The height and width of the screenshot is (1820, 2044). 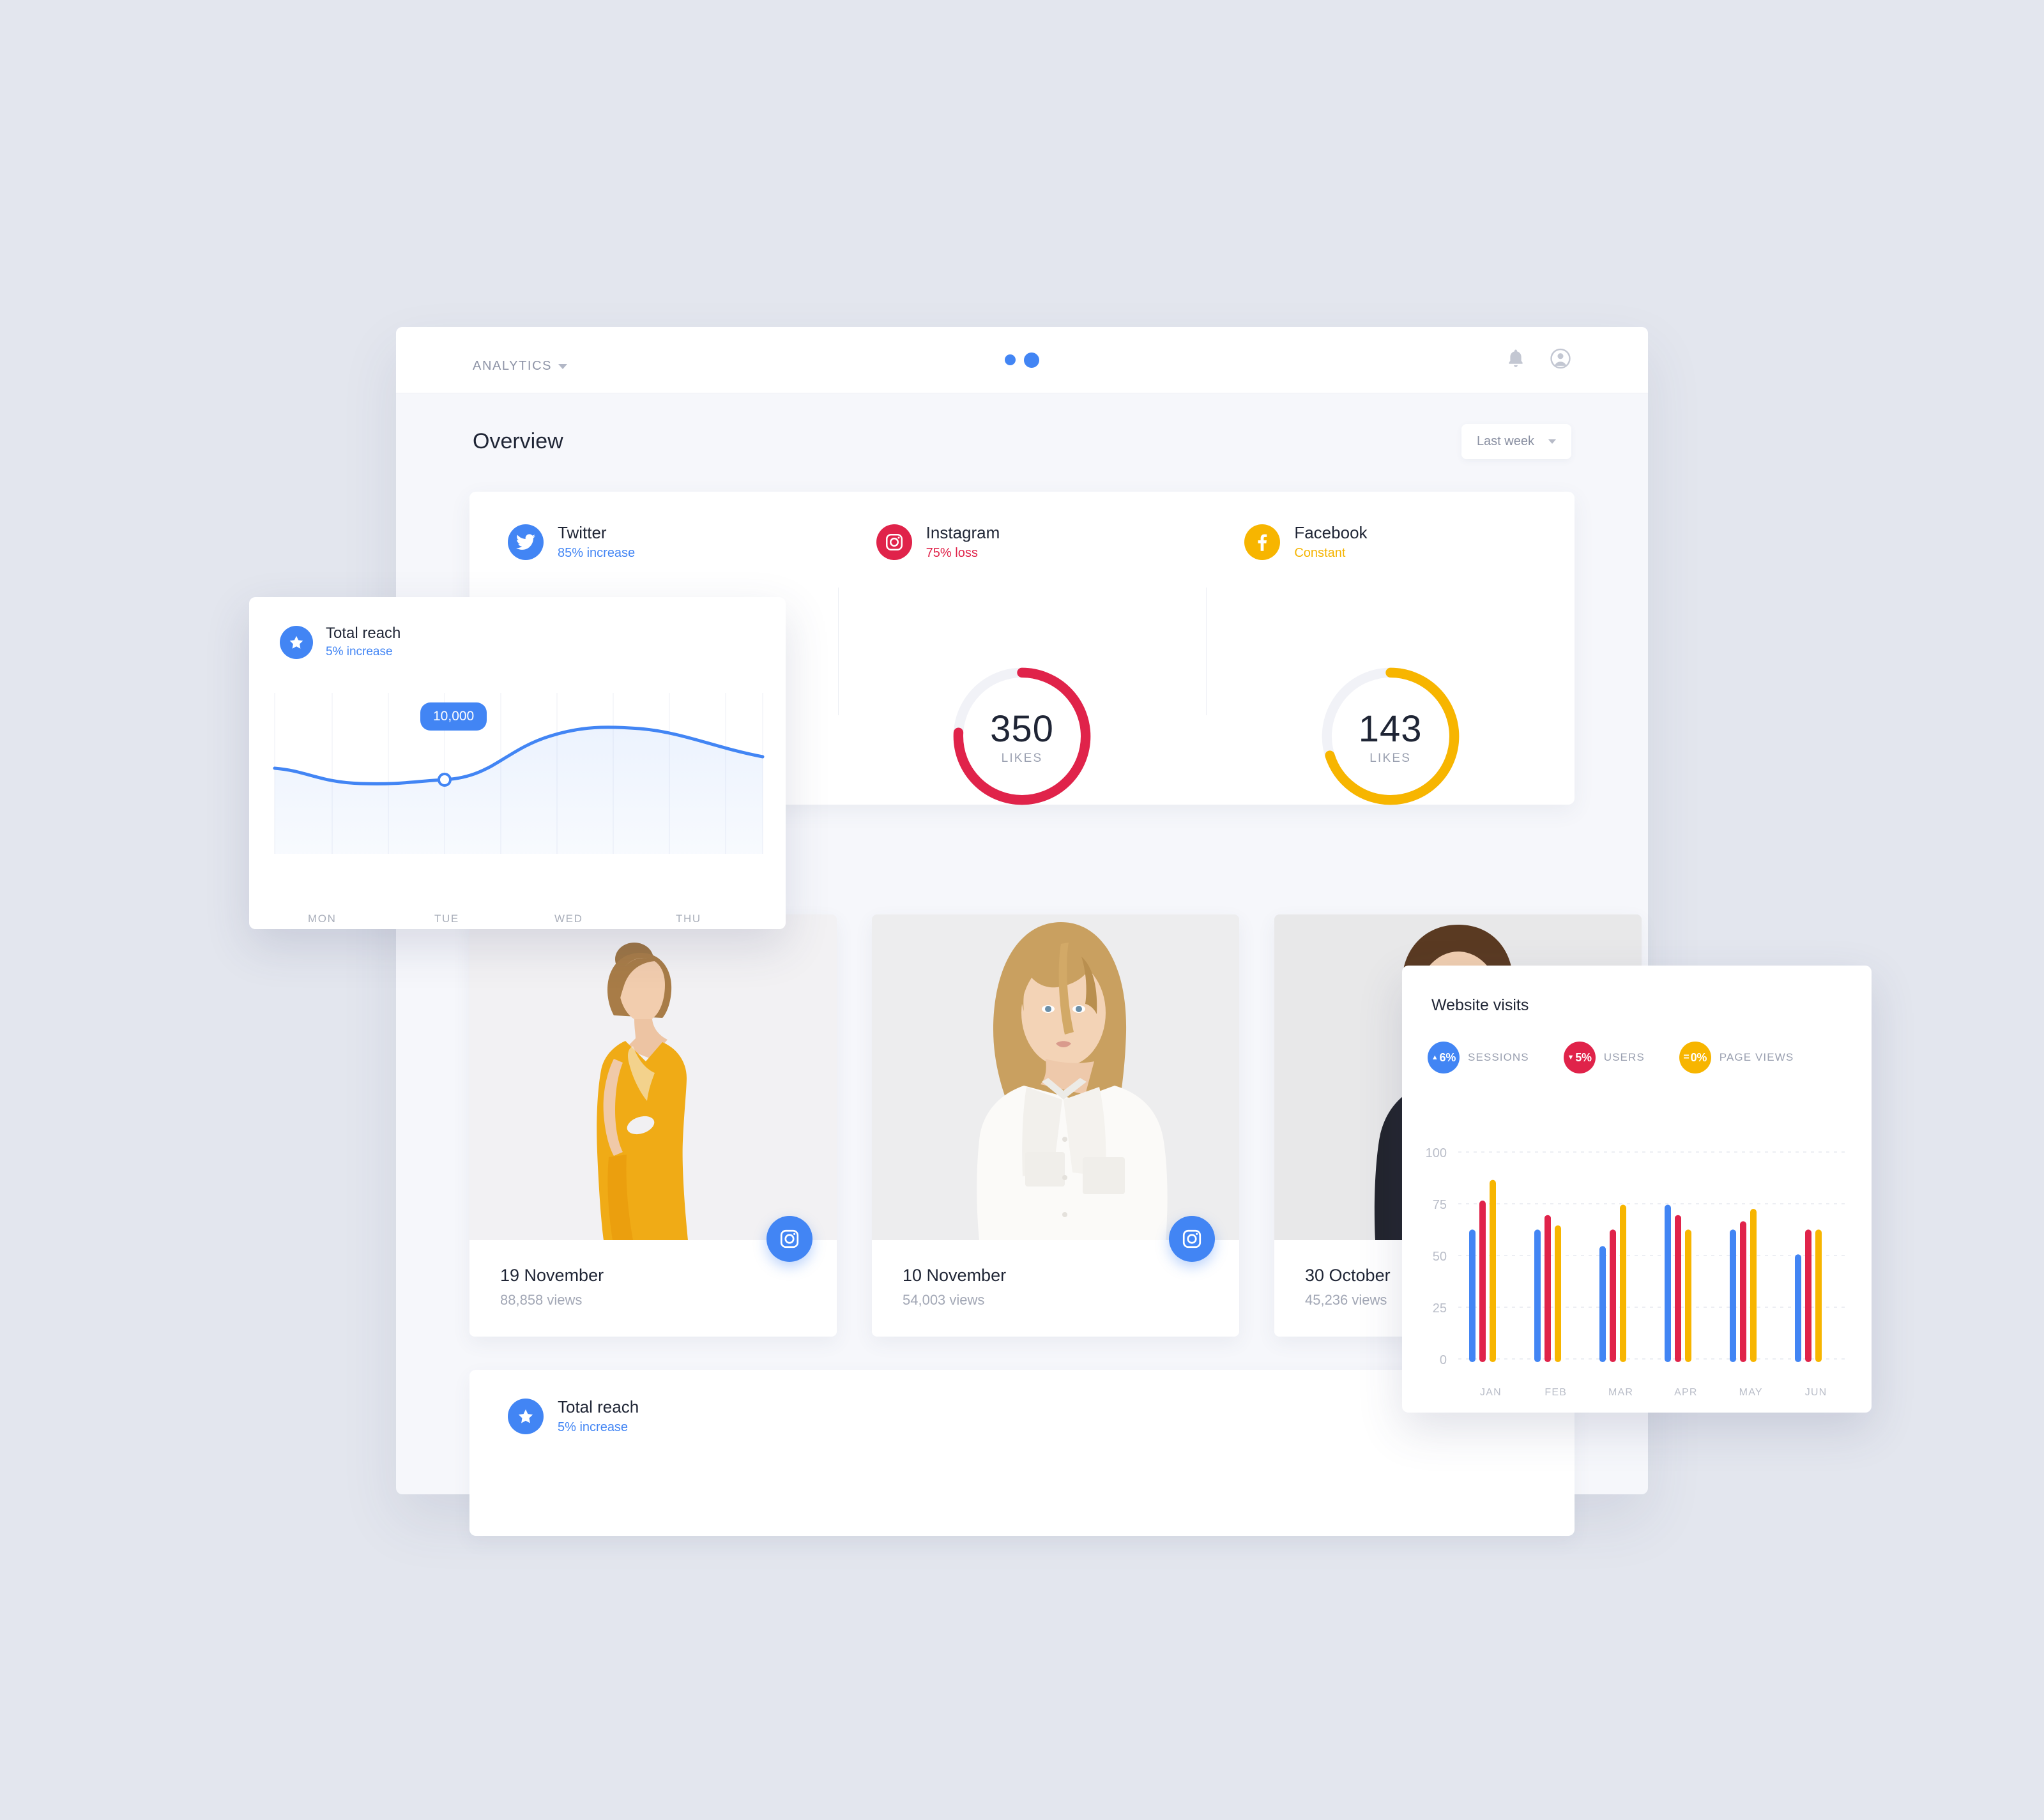 I want to click on svg-text: 25, so click(x=1440, y=1308).